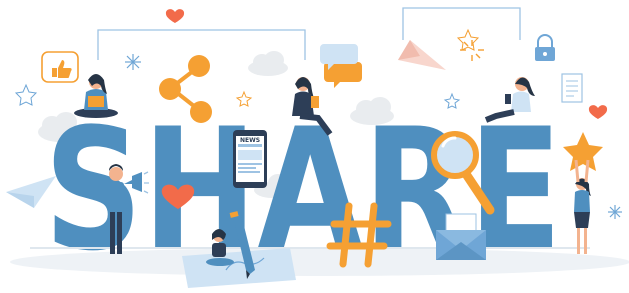 The image size is (629, 293). What do you see at coordinates (472, 50) in the screenshot?
I see `sparkle-decorations` at bounding box center [472, 50].